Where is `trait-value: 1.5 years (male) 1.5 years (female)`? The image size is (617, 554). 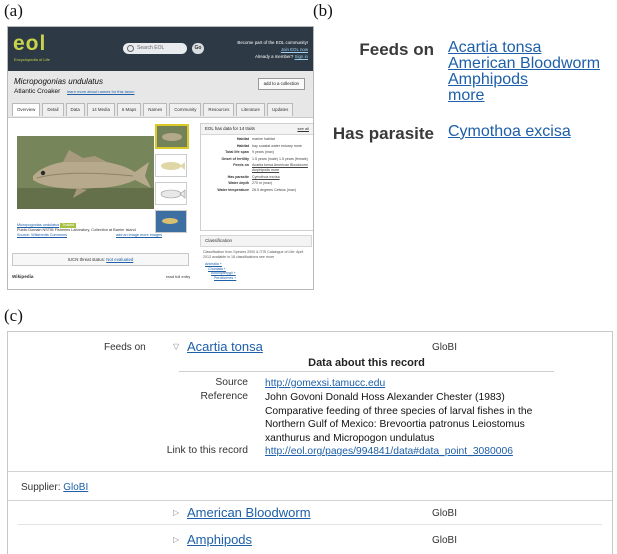 trait-value: 1.5 years (male) 1.5 years (female) is located at coordinates (280, 158).